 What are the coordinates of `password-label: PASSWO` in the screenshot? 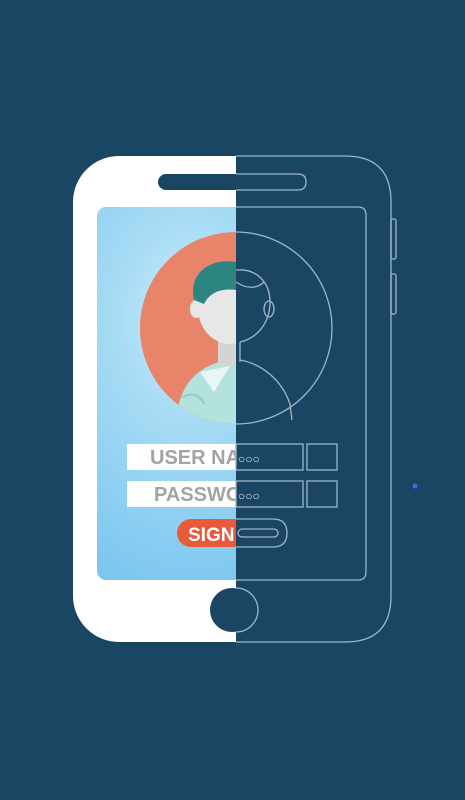 It's located at (197, 495).